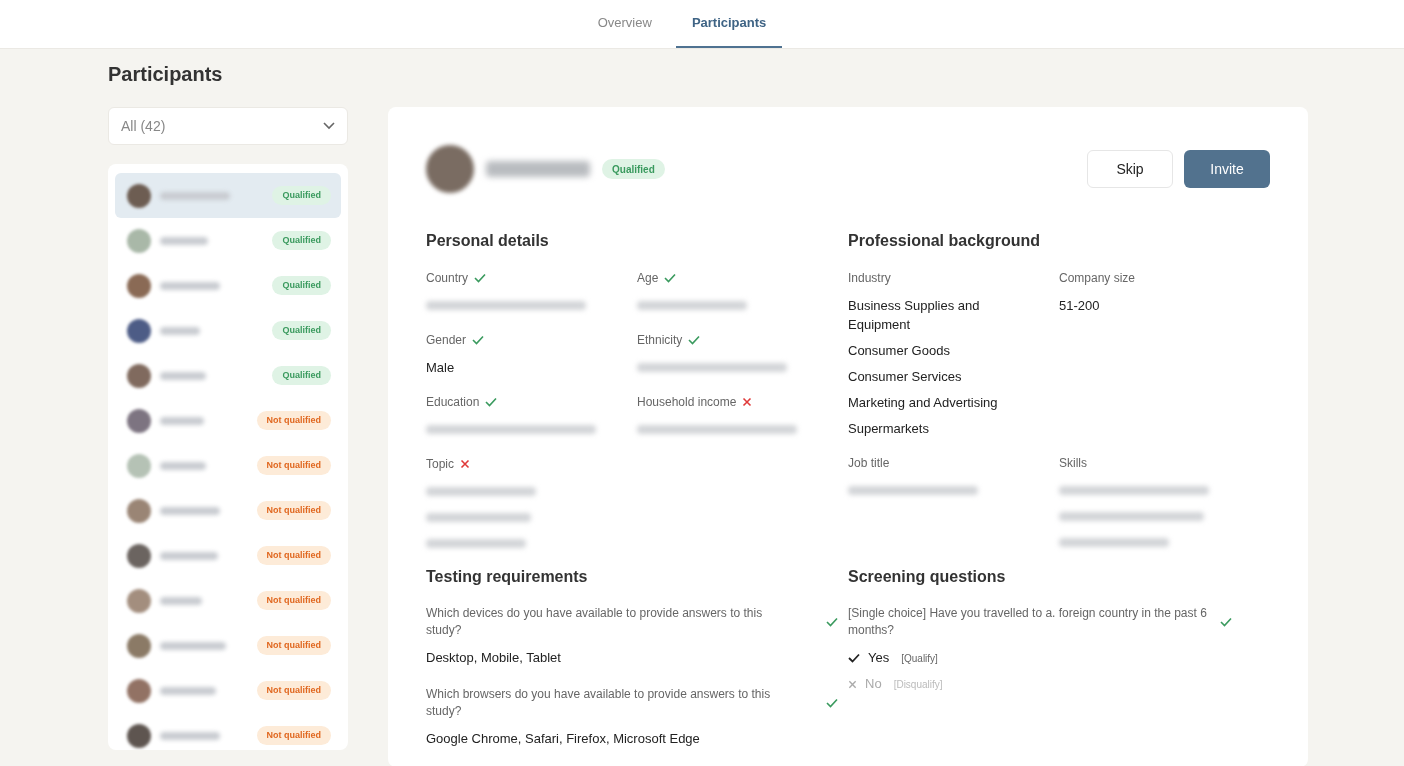 The image size is (1404, 766). What do you see at coordinates (905, 377) in the screenshot?
I see `field-value: Consumer Services` at bounding box center [905, 377].